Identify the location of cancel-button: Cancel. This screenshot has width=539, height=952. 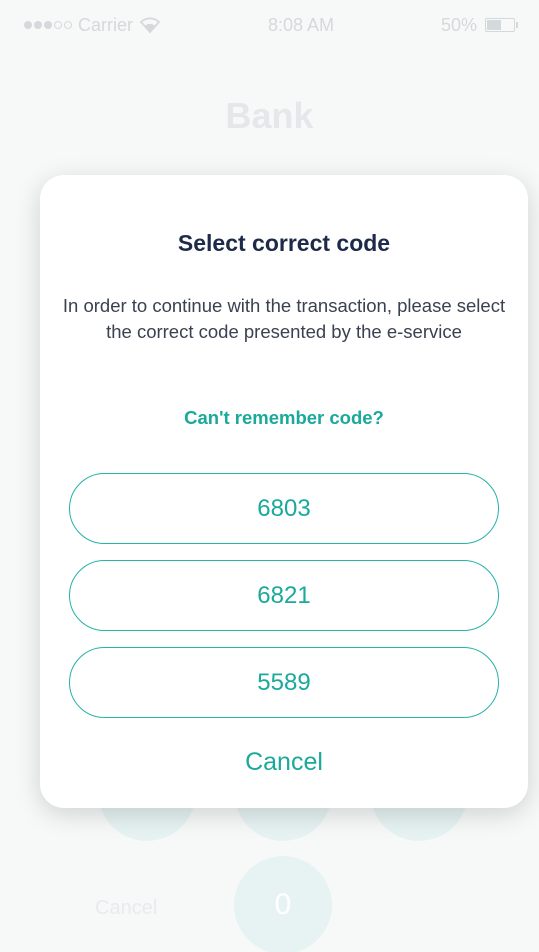
(284, 762).